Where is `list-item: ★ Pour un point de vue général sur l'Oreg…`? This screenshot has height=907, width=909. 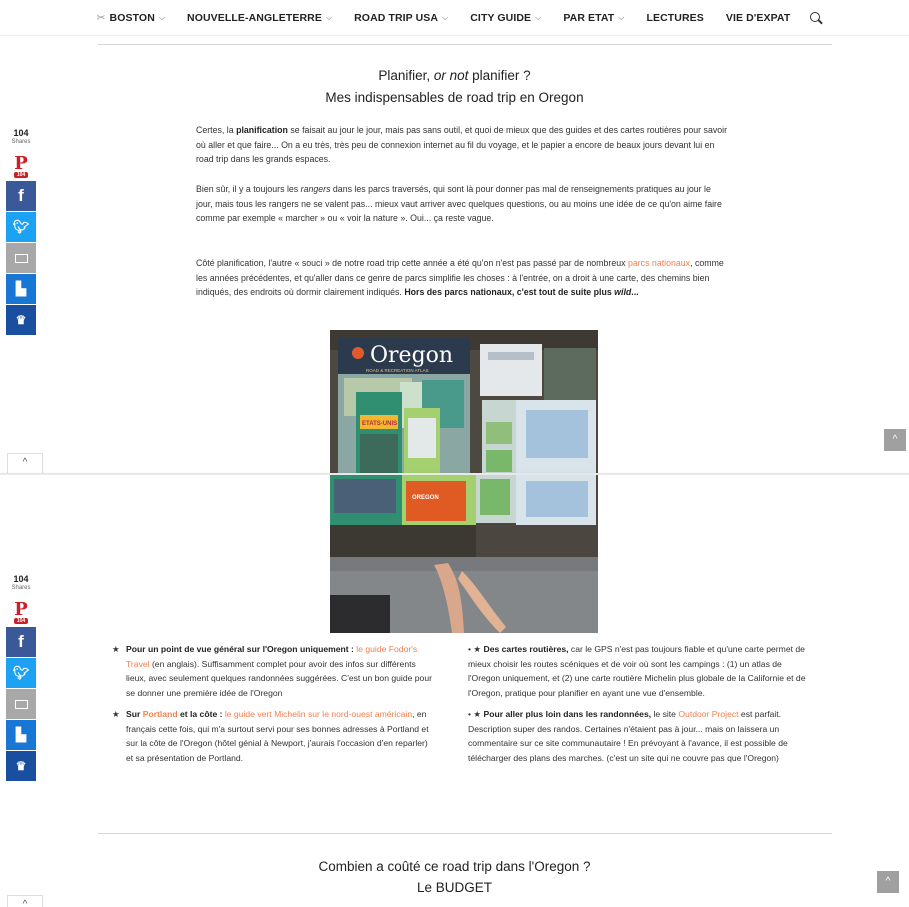 list-item: ★ Pour un point de vue général sur l'Oreg… is located at coordinates (272, 671).